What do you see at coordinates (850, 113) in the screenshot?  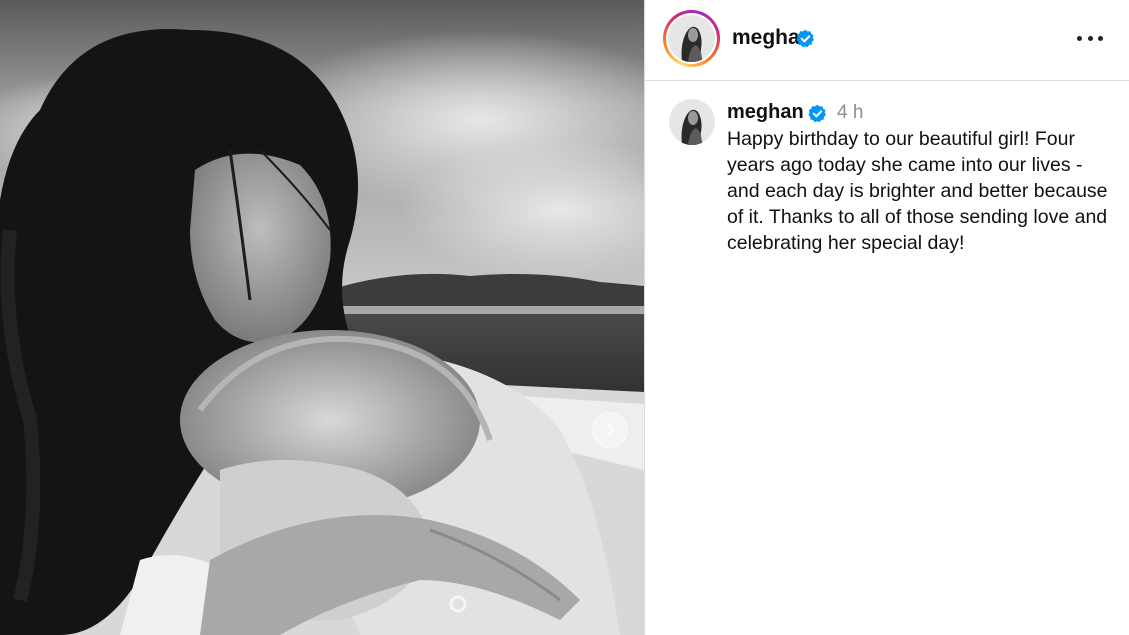 I see `caption-timestamp: 4 h` at bounding box center [850, 113].